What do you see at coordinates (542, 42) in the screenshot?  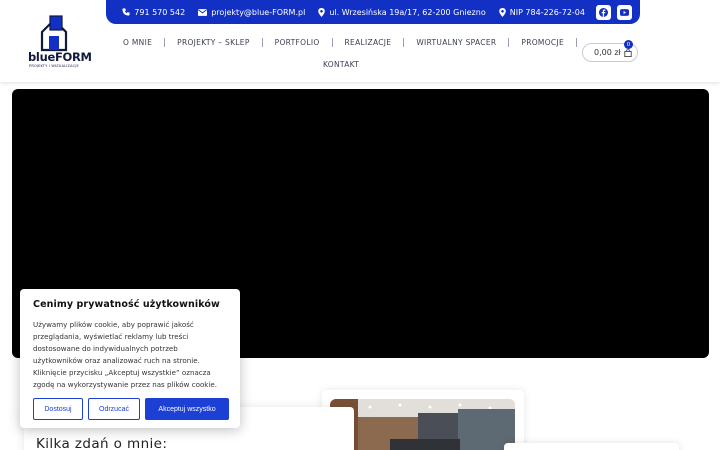 I see `nav-item-promocje: PROMOCJE` at bounding box center [542, 42].